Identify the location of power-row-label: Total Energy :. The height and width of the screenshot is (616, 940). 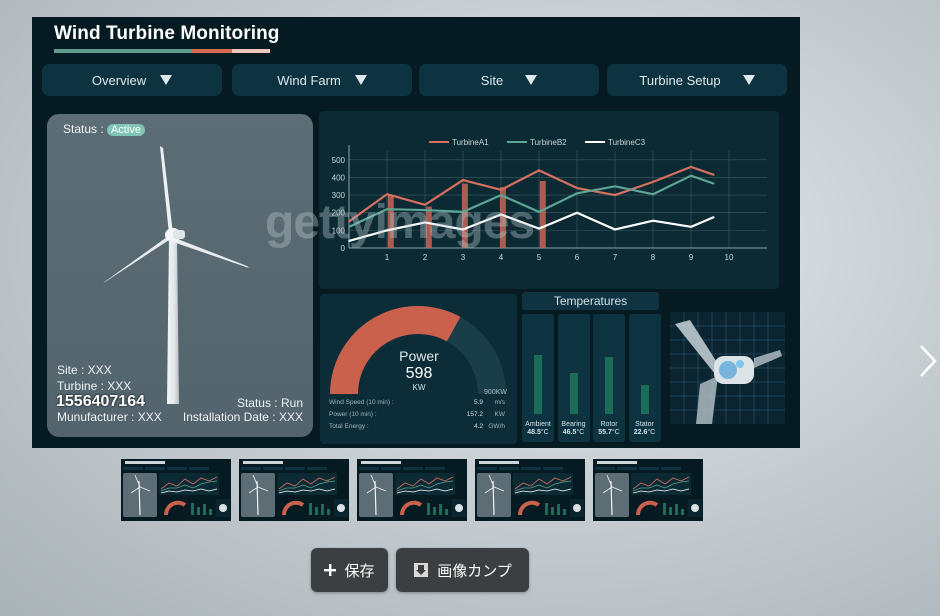
(349, 426).